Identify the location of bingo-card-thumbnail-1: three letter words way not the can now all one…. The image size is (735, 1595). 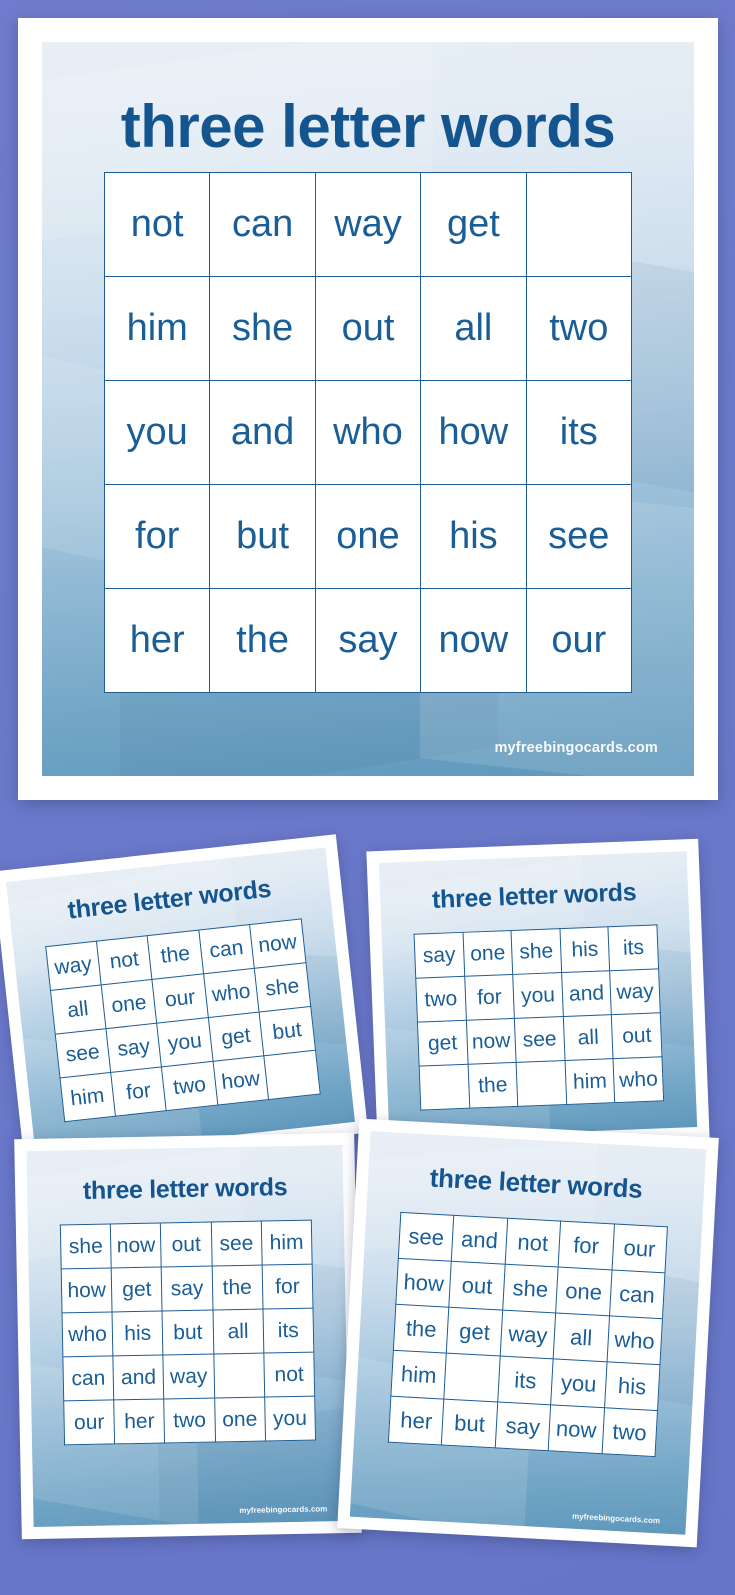
(184, 1002).